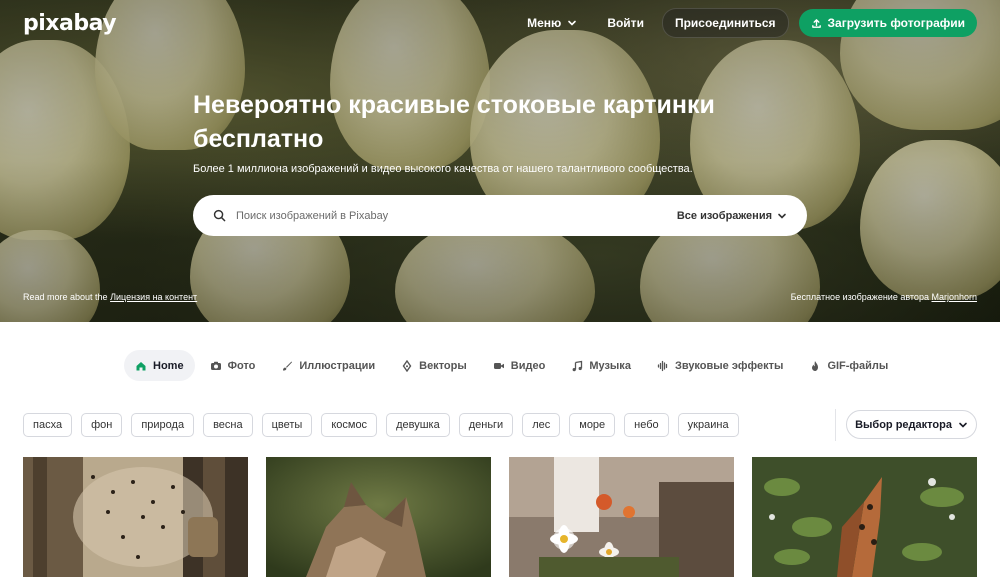  What do you see at coordinates (349, 425) in the screenshot?
I see `tag-chip: космос` at bounding box center [349, 425].